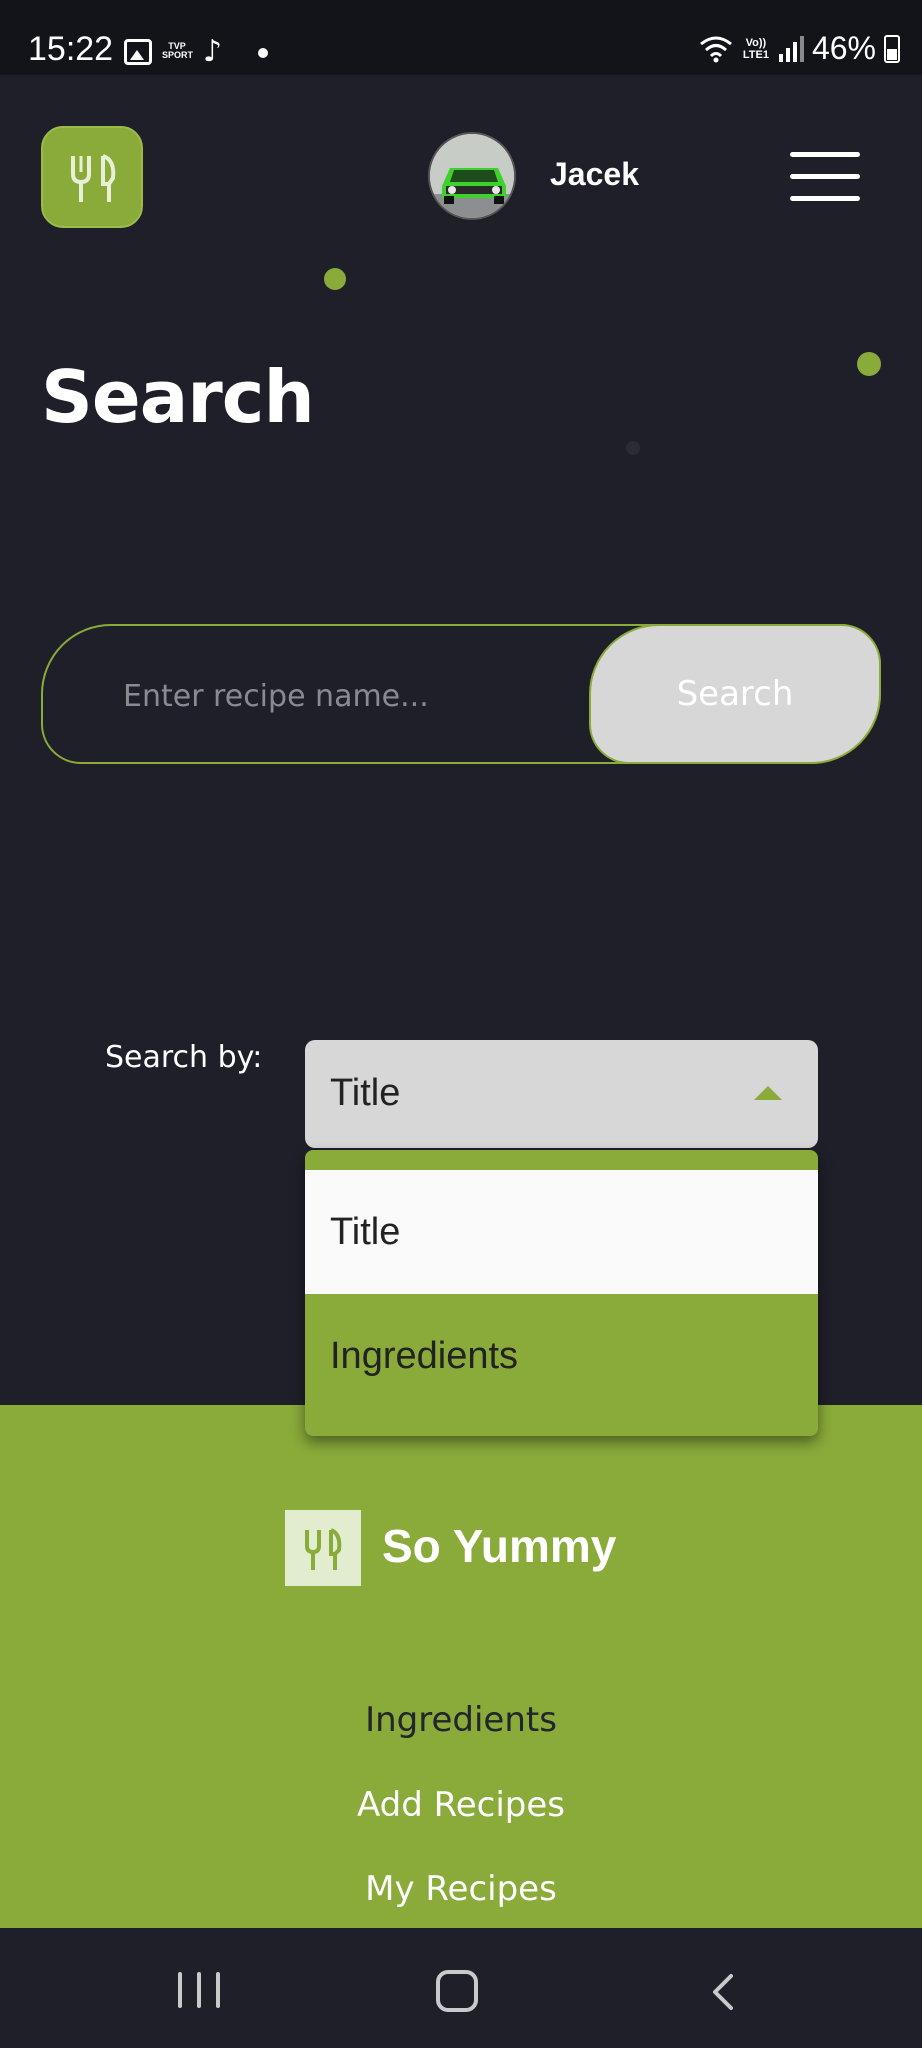 This screenshot has width=922, height=2048. What do you see at coordinates (353, 696) in the screenshot?
I see `search-input` at bounding box center [353, 696].